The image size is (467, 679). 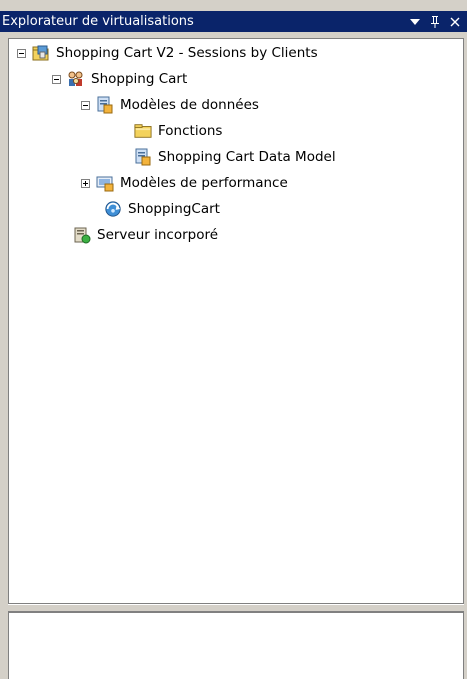 What do you see at coordinates (247, 157) in the screenshot?
I see `tree-item-label: Shopping Cart Data Model` at bounding box center [247, 157].